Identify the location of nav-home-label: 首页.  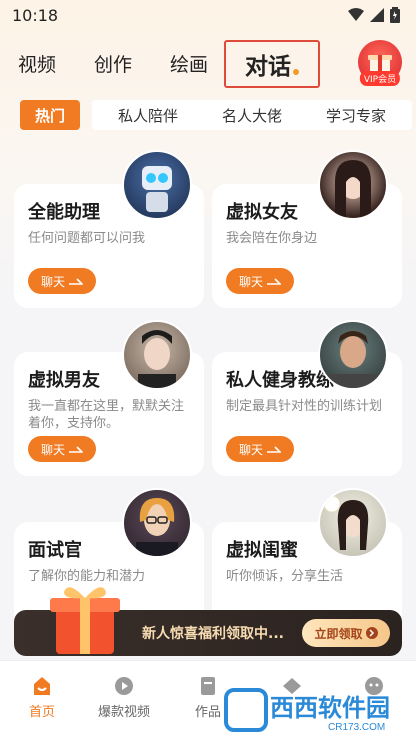
(41, 712).